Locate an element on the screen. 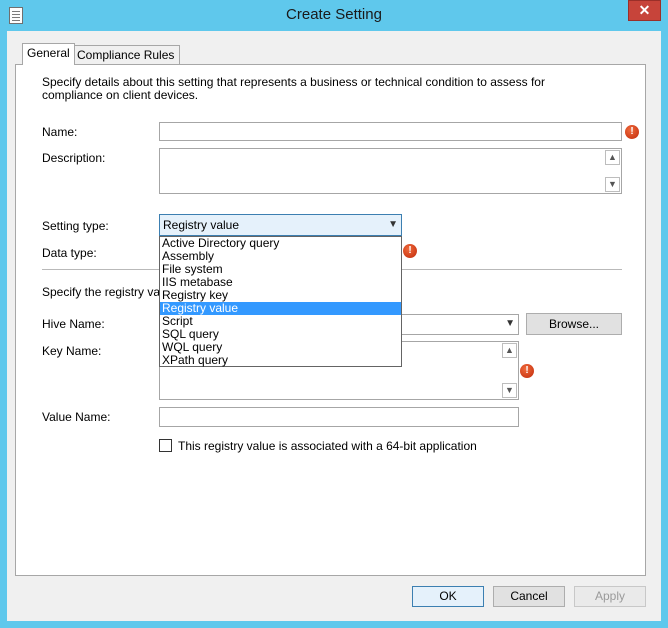 The width and height of the screenshot is (668, 628). setting-type-combo: Registry value ▼ is located at coordinates (280, 225).